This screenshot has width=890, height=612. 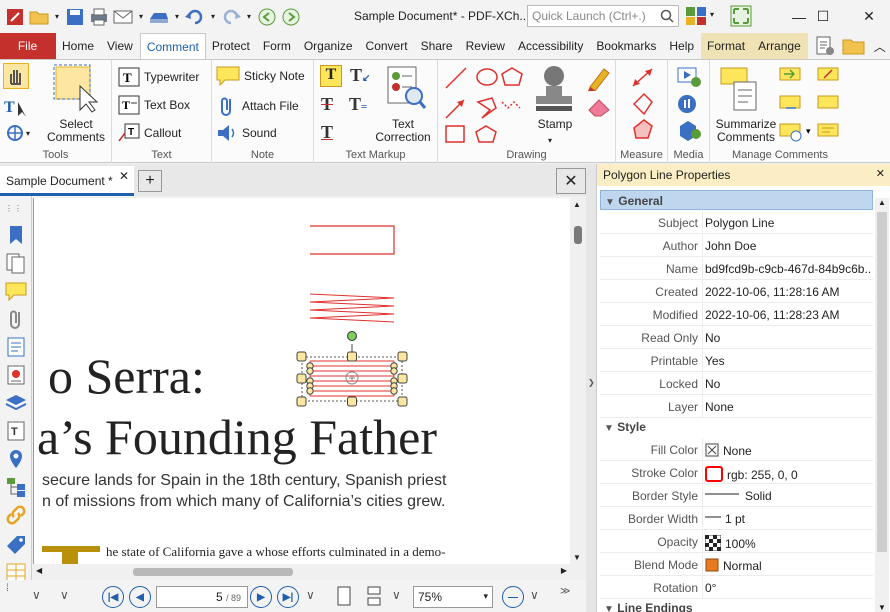 What do you see at coordinates (682, 46) in the screenshot?
I see `tab-help: Help` at bounding box center [682, 46].